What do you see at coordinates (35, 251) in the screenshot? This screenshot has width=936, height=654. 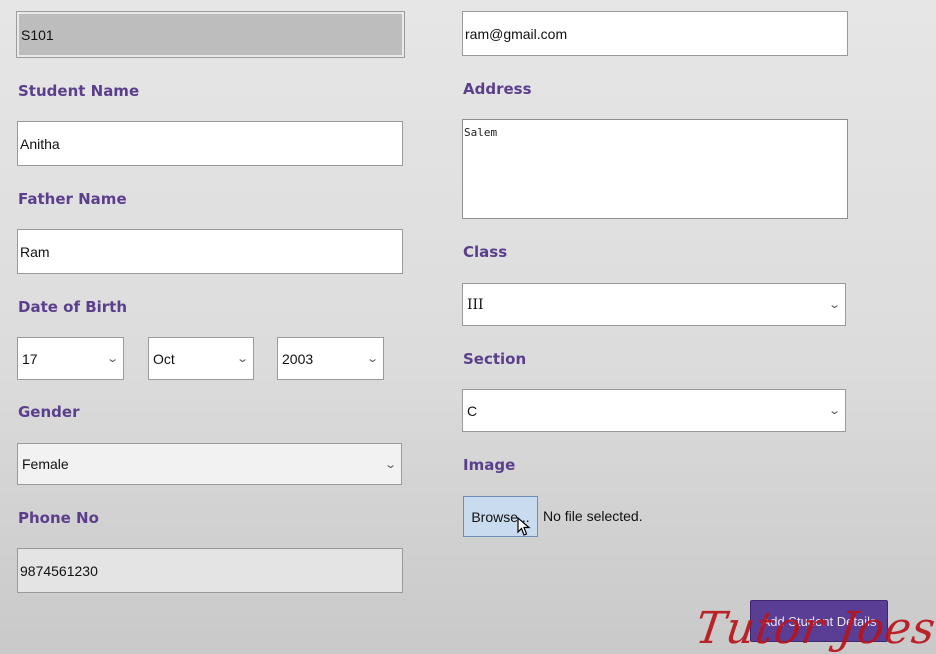 I see `father-name-value: Ram` at bounding box center [35, 251].